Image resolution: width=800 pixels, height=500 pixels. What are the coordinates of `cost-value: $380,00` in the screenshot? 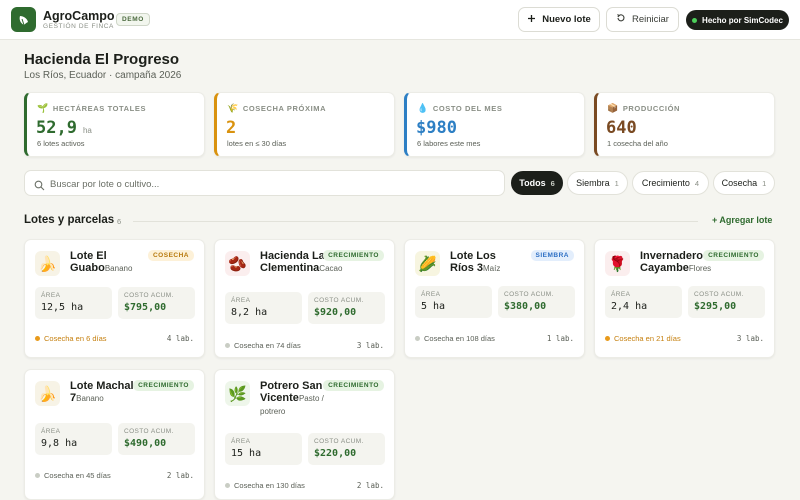 It's located at (525, 306).